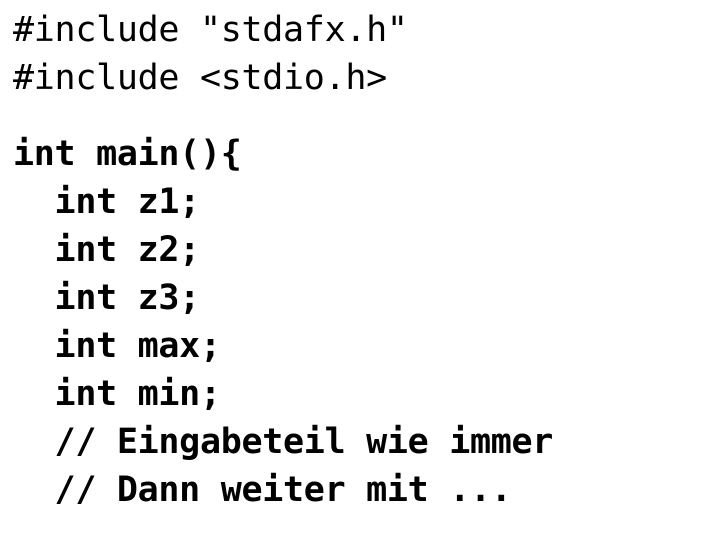 This screenshot has height=540, width=720. What do you see at coordinates (107, 298) in the screenshot?
I see `code-line: int z3;` at bounding box center [107, 298].